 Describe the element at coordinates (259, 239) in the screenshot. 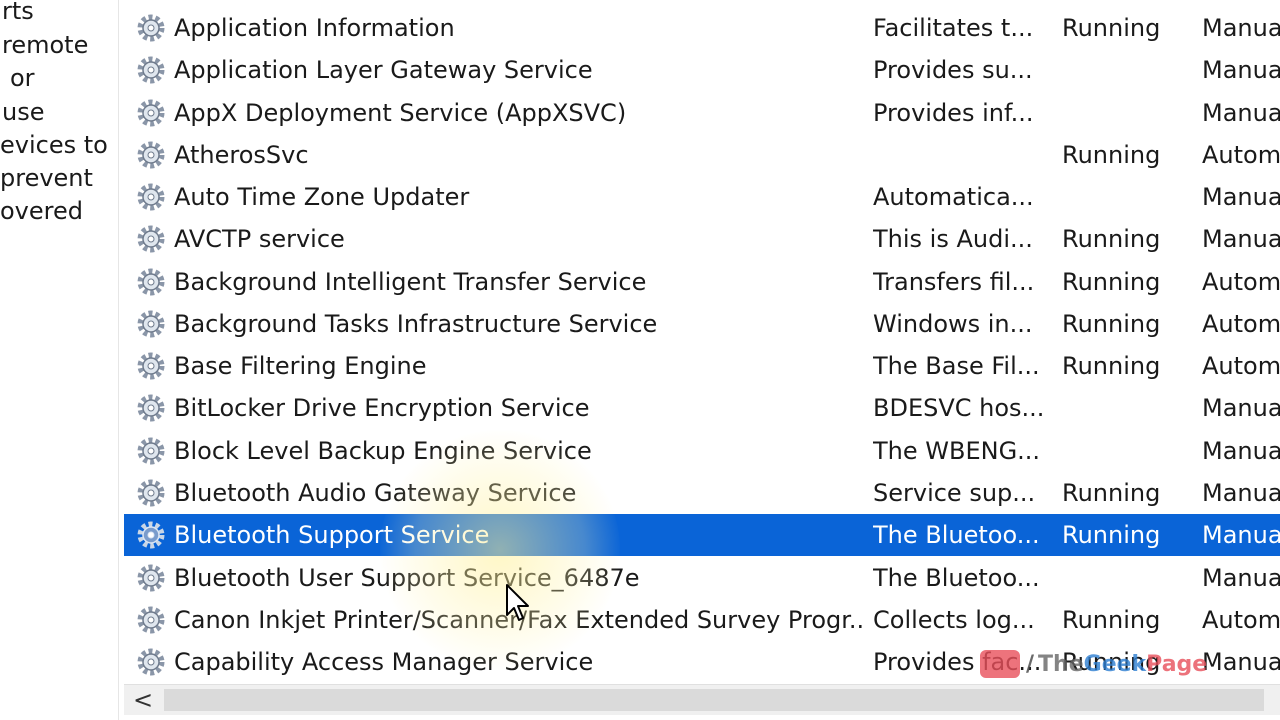

I see `service-name: AVCTP service` at that location.